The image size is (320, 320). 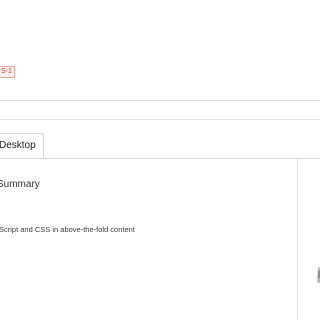 What do you see at coordinates (7, 72) in the screenshot?
I see `status-badge: S-1` at bounding box center [7, 72].